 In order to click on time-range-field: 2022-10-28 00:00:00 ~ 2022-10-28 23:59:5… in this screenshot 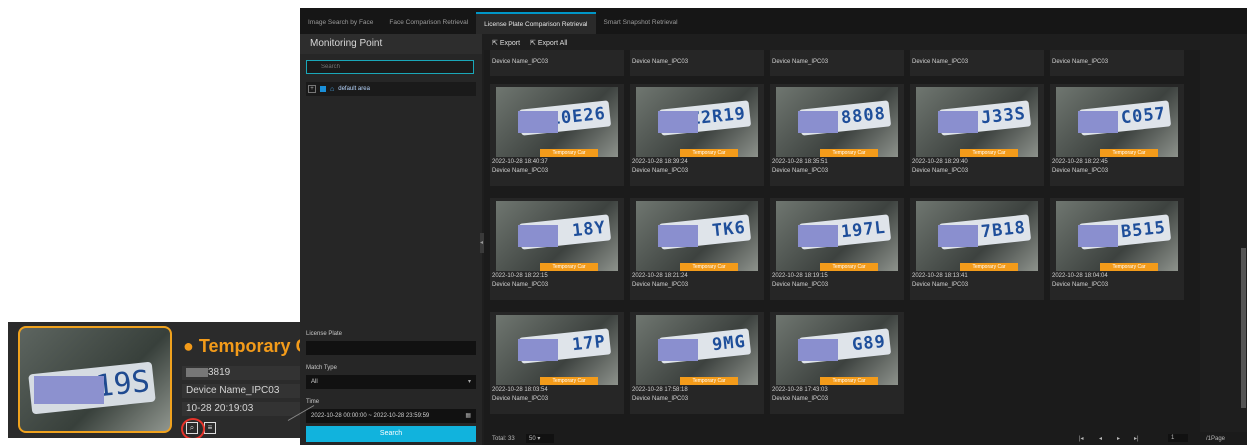, I will do `click(391, 416)`.